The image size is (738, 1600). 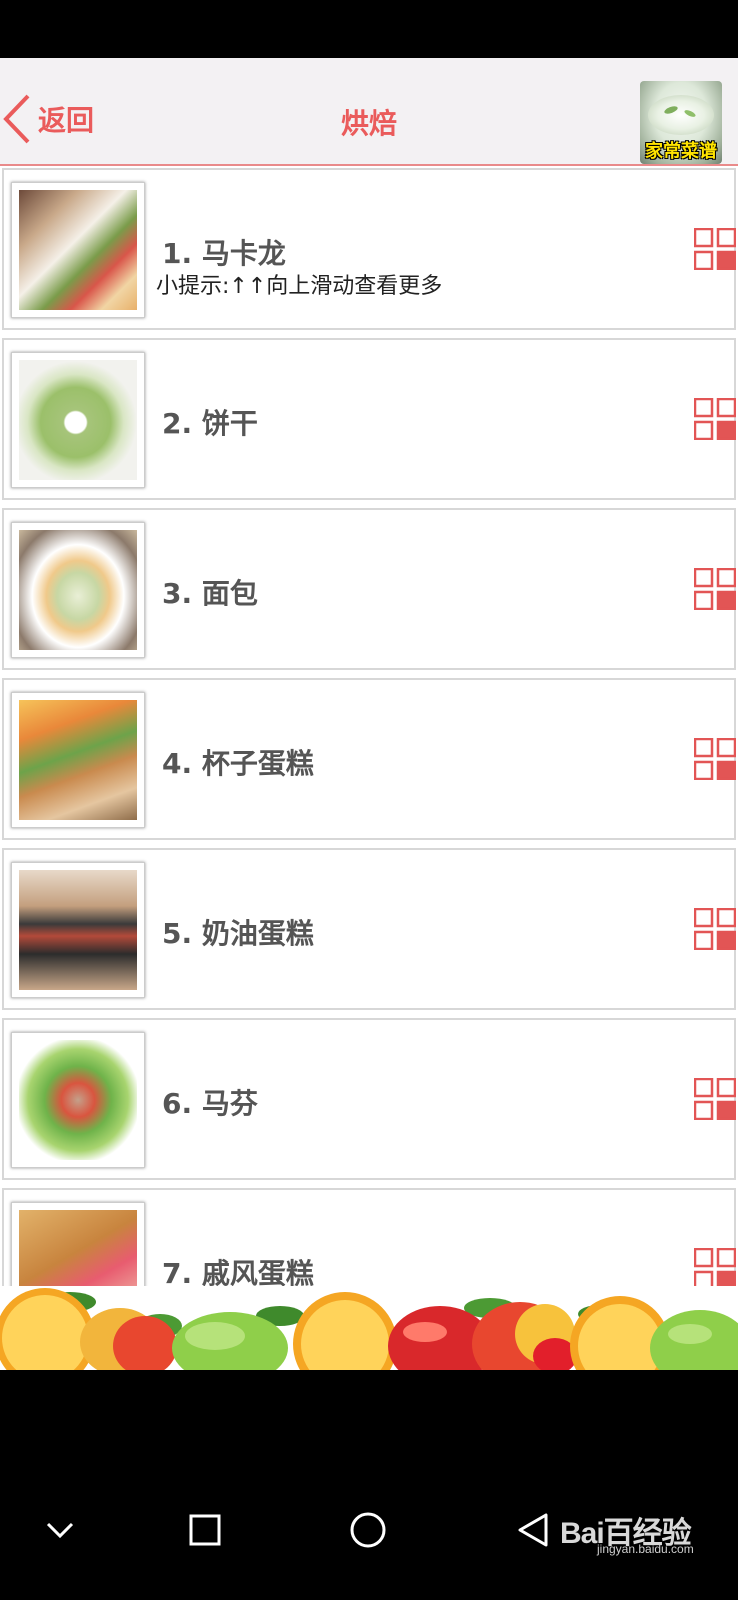 What do you see at coordinates (224, 253) in the screenshot?
I see `item-title: 1. 马卡龙` at bounding box center [224, 253].